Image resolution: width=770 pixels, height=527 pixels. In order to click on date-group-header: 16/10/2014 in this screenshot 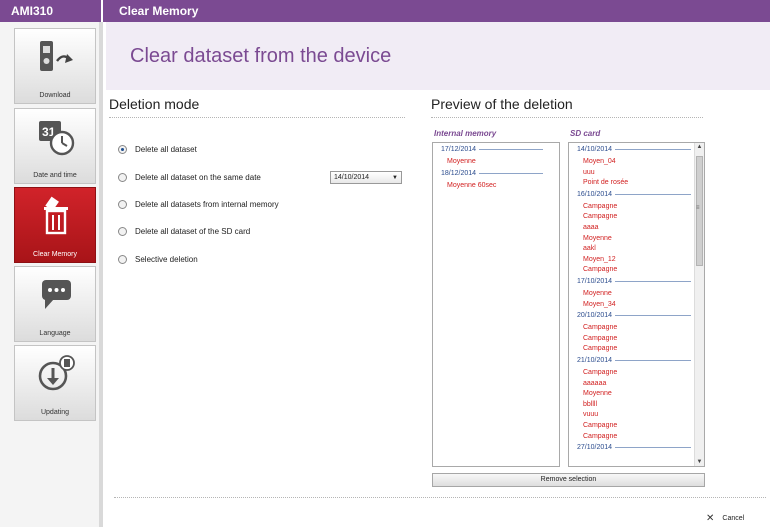, I will do `click(634, 194)`.